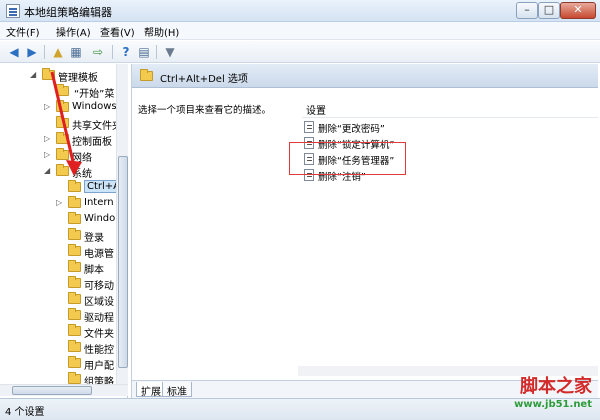 This screenshot has width=600, height=420. Describe the element at coordinates (300, 52) in the screenshot. I see `toolbar: ◀ ▶ ▲ ▦ ⇨ ? ▤ ▼` at that location.